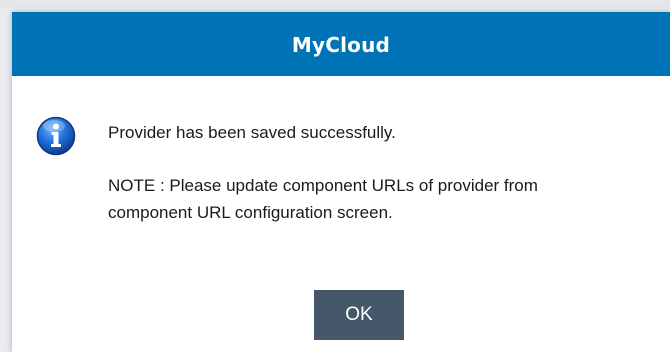 The width and height of the screenshot is (670, 352). I want to click on ok-button: OK, so click(359, 315).